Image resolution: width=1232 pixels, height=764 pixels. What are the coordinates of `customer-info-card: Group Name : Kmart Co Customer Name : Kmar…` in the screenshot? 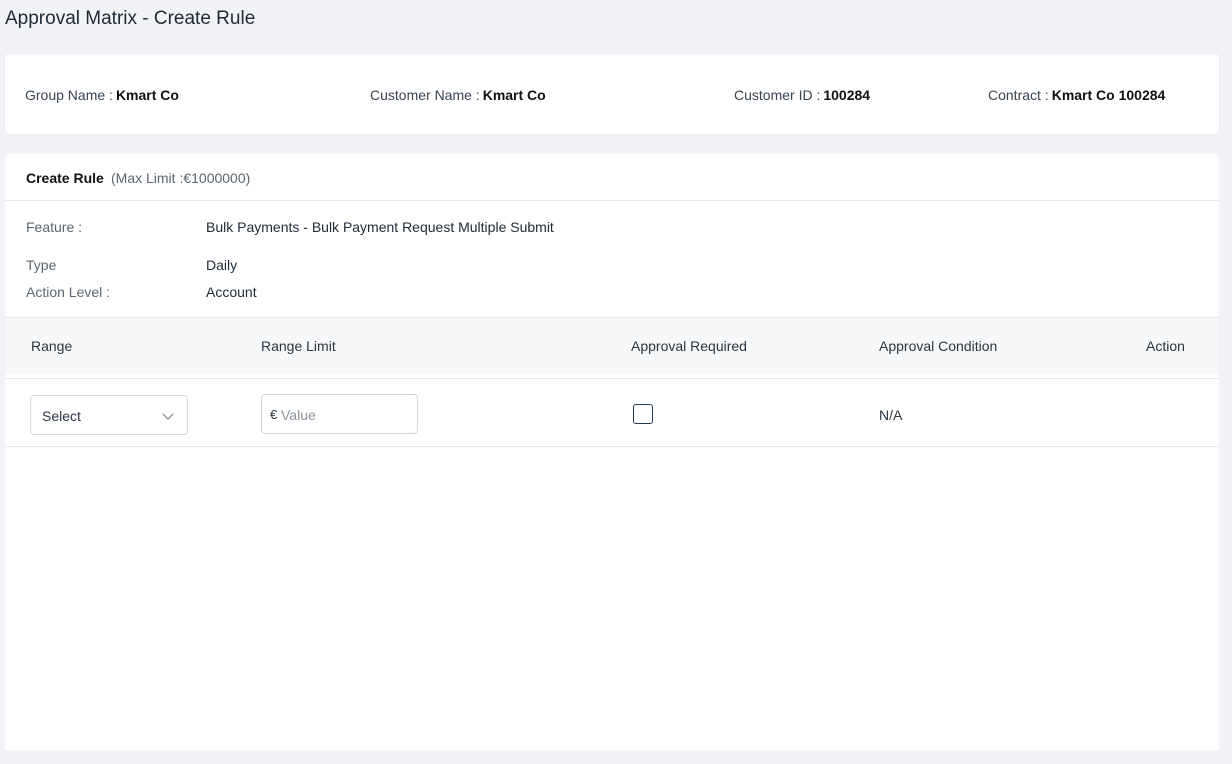 It's located at (612, 94).